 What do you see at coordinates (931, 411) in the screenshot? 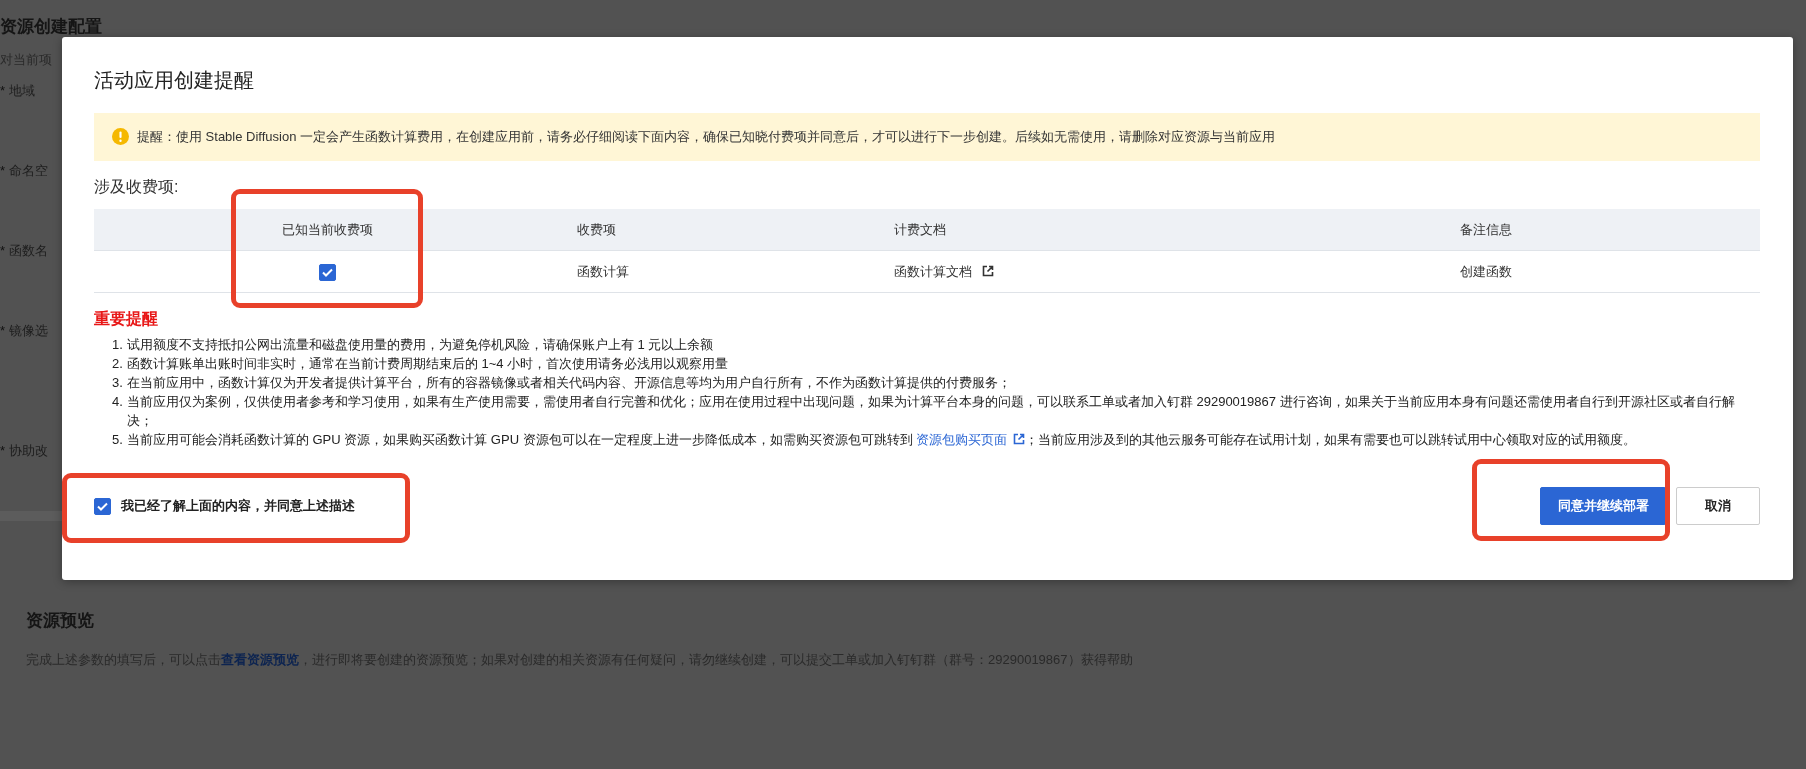
I see `note-item: 当前应用仅为案例，仅供使用者参考和学习使用，如果有生产使用需要，需使用者自行完善和优化；应用在使用过程中出现问题，如果为计算平台本身的问题，可以联系工单或者加入钉群 29290019867 进行咨询，如果关于当前应用本身有问题还需使用者自行到开源社区或者自行解决；` at bounding box center [931, 411].